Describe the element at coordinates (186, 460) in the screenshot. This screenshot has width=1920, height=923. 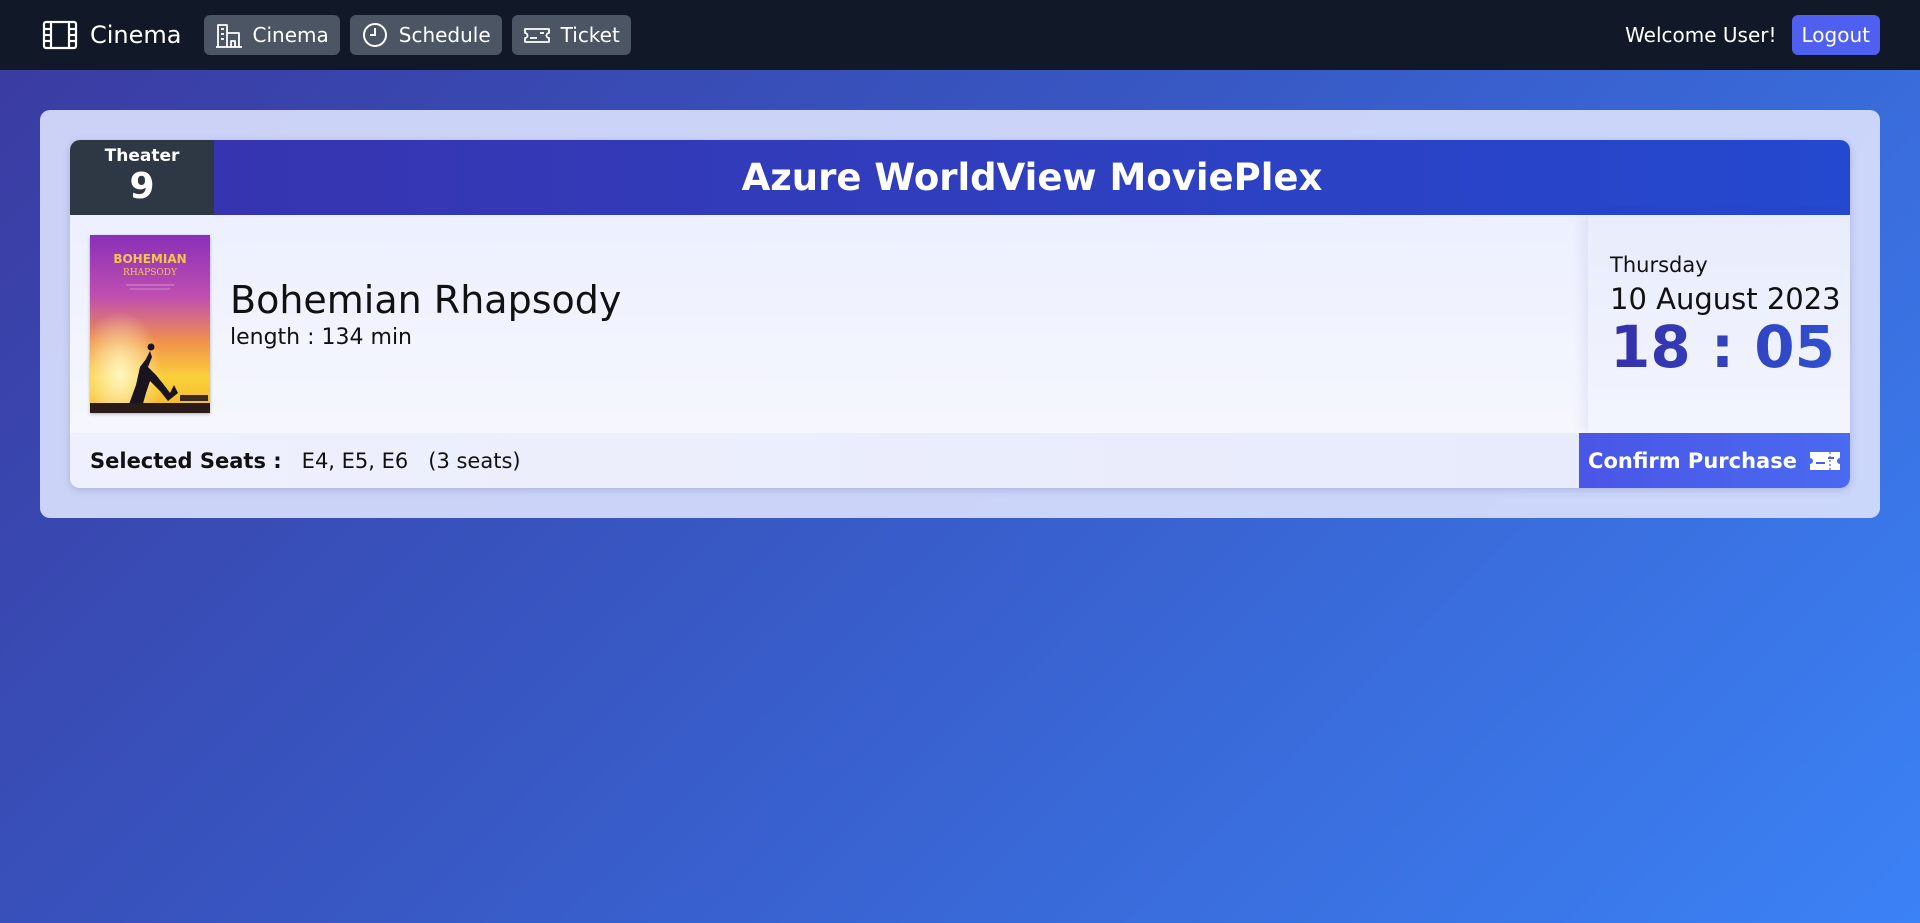
I see `seats-label: Selected Seats :` at that location.